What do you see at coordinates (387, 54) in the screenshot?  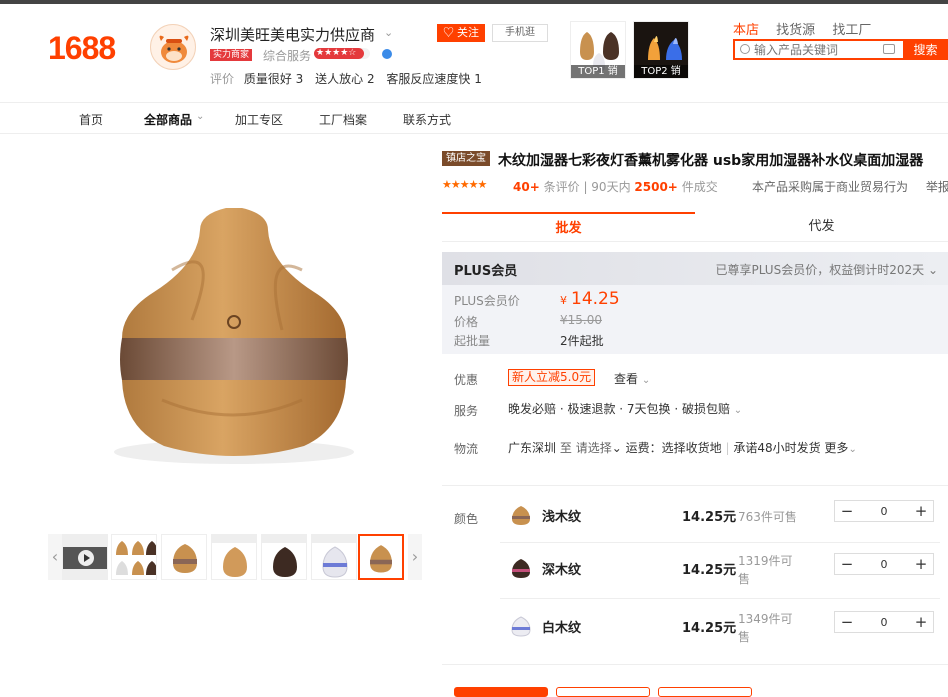 I see `info-dot-icon` at bounding box center [387, 54].